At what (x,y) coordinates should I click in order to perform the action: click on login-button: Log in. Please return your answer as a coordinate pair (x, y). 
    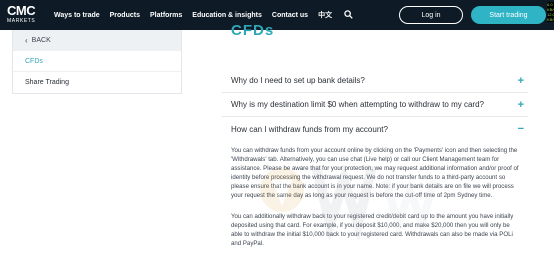
    Looking at the image, I should click on (431, 15).